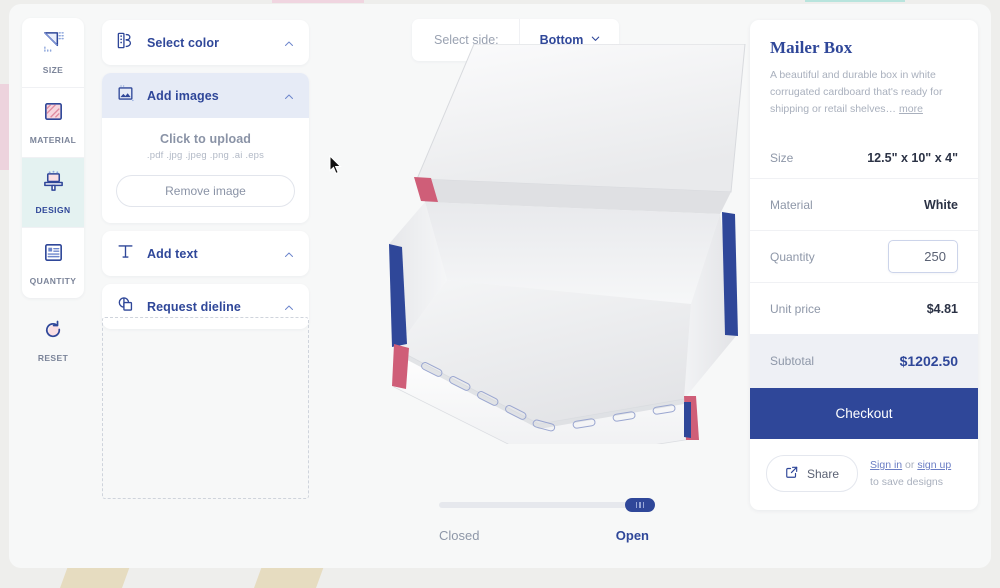  Describe the element at coordinates (125, 96) in the screenshot. I see `image-frame-icon` at that location.